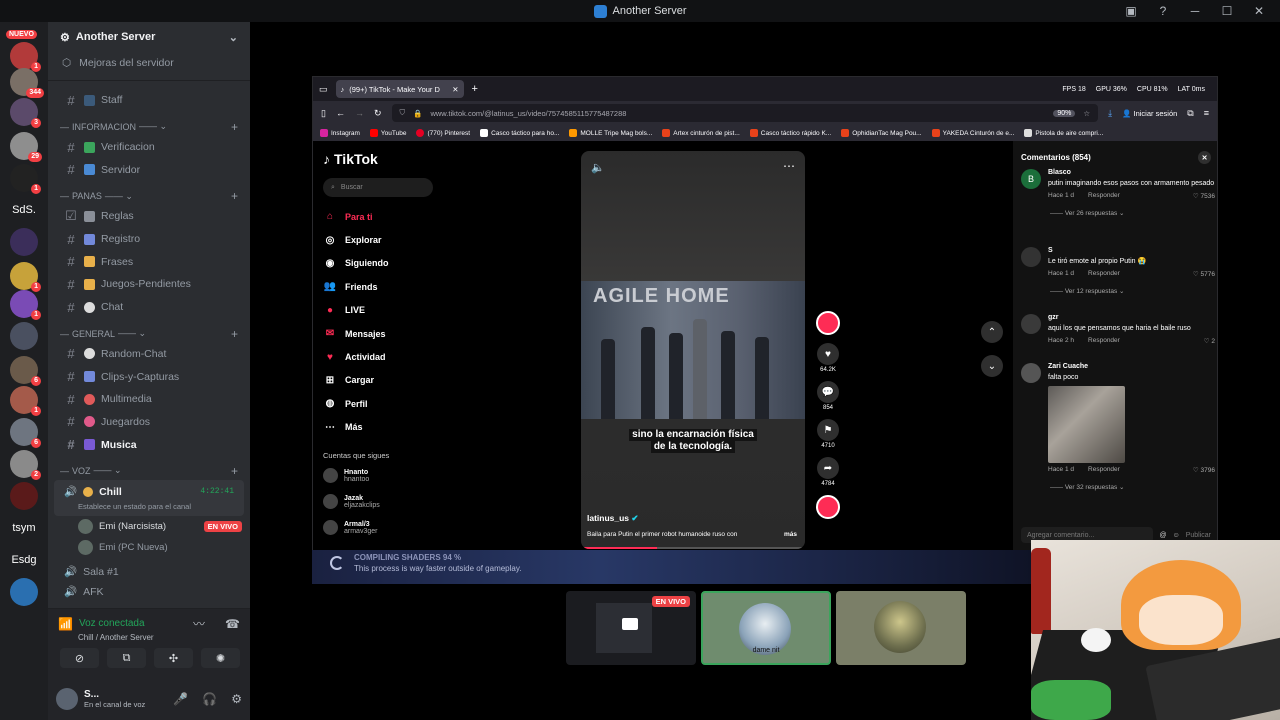 Image resolution: width=1280 pixels, height=720 pixels. Describe the element at coordinates (1206, 113) in the screenshot. I see `menu-icon: ≡` at that location.